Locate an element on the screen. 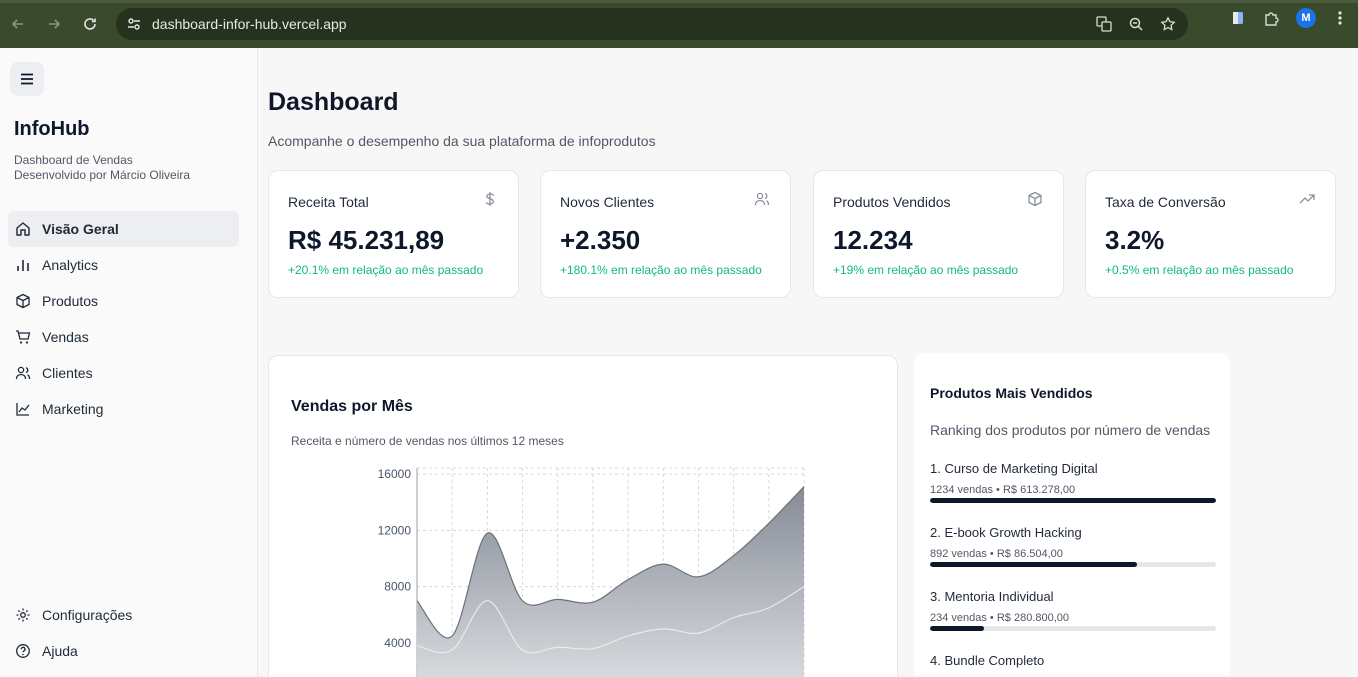  stat-delta: +180.1% em relação ao mês passado is located at coordinates (661, 270).